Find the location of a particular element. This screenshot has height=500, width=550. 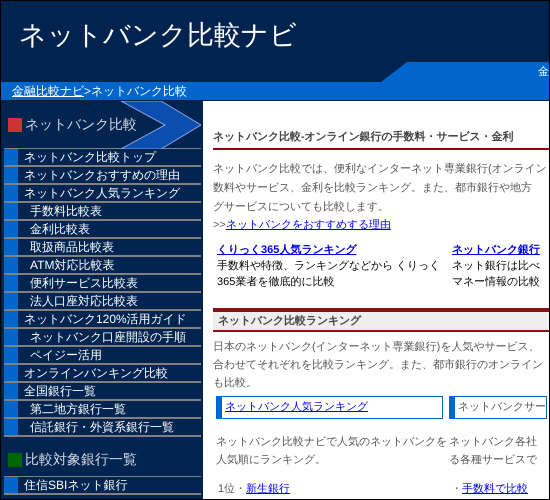

entry-link: 手数料で比較 is located at coordinates (495, 489).